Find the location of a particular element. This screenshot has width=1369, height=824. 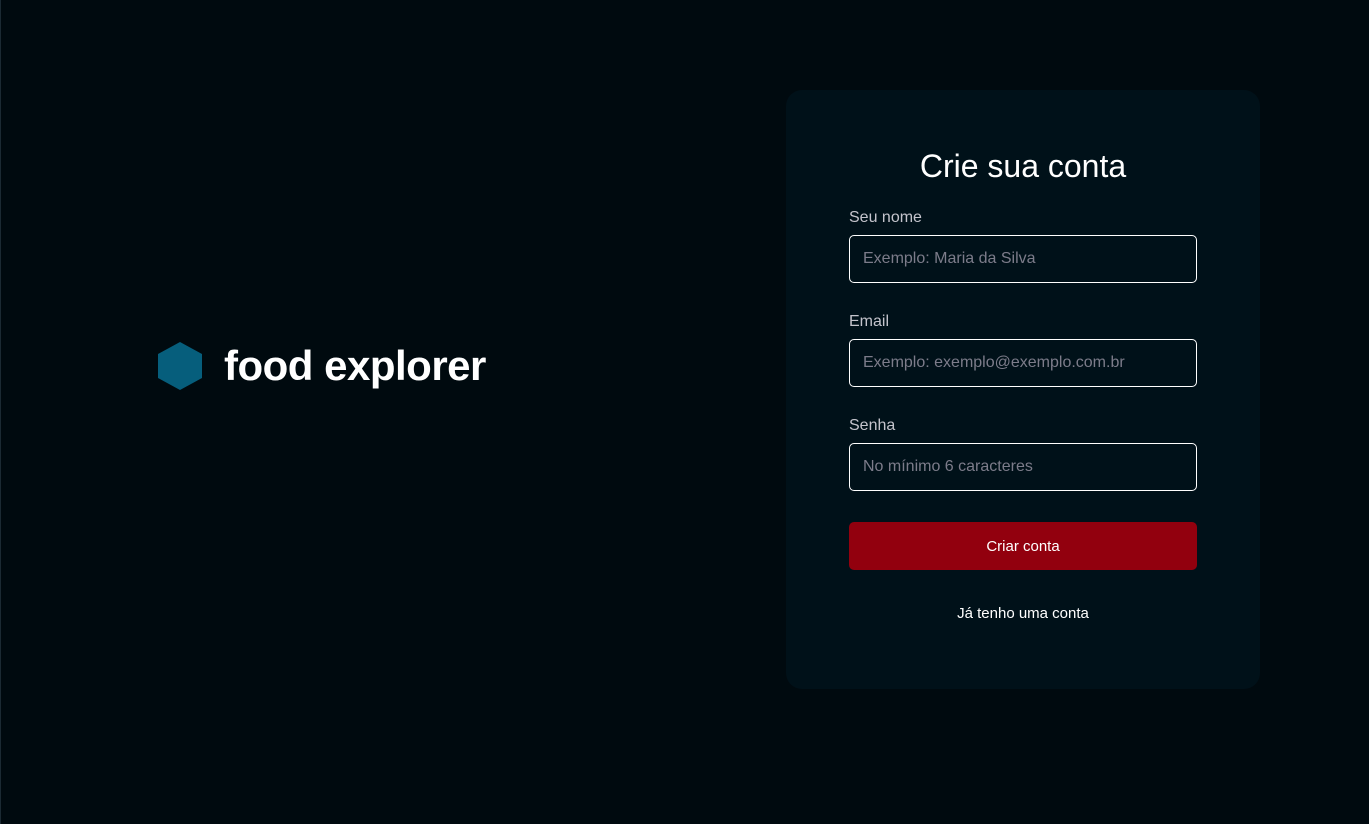

password-input is located at coordinates (1023, 467).